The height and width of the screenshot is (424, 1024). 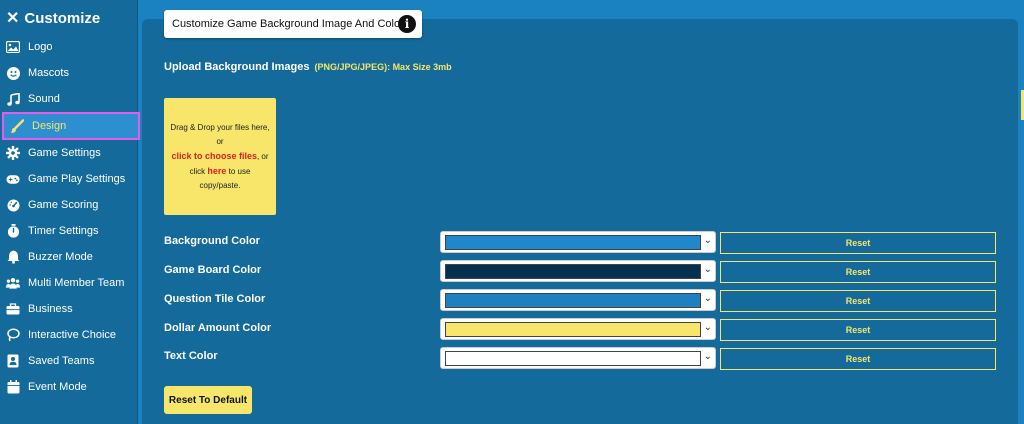 I want to click on sidebar-item-game-play-settings: Game Play Settings, so click(x=69, y=179).